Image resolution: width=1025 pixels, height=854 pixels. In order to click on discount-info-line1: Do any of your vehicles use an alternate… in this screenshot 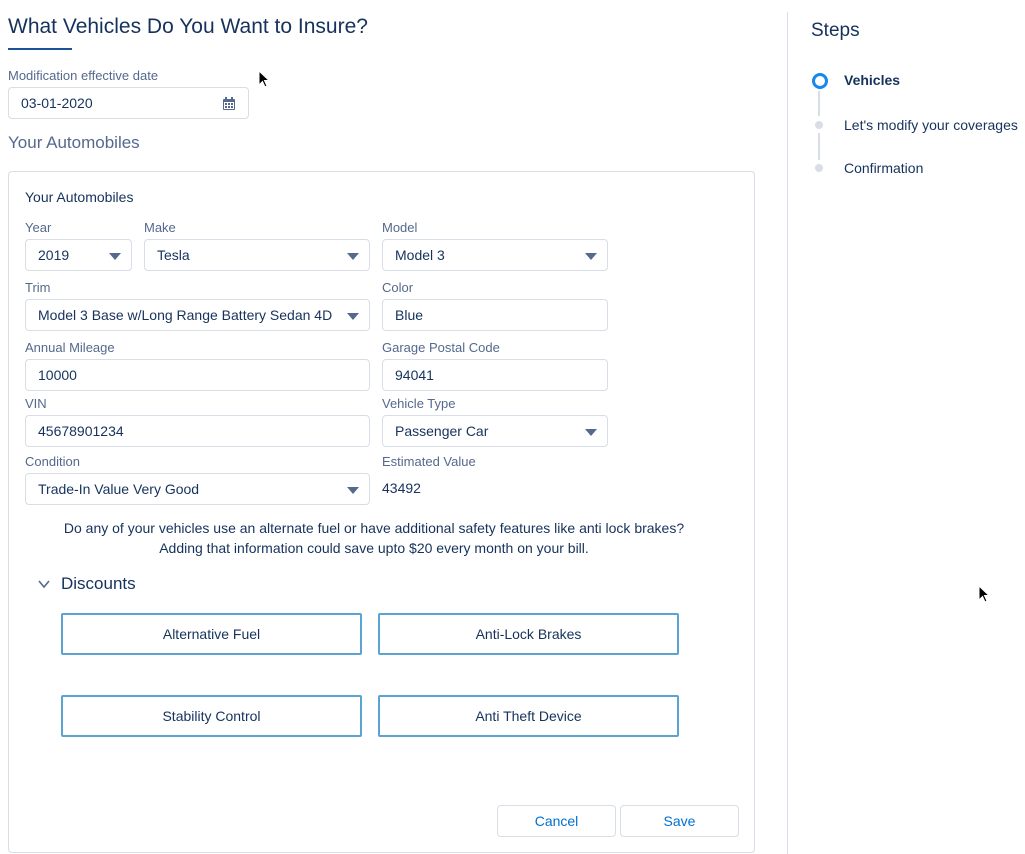, I will do `click(374, 528)`.